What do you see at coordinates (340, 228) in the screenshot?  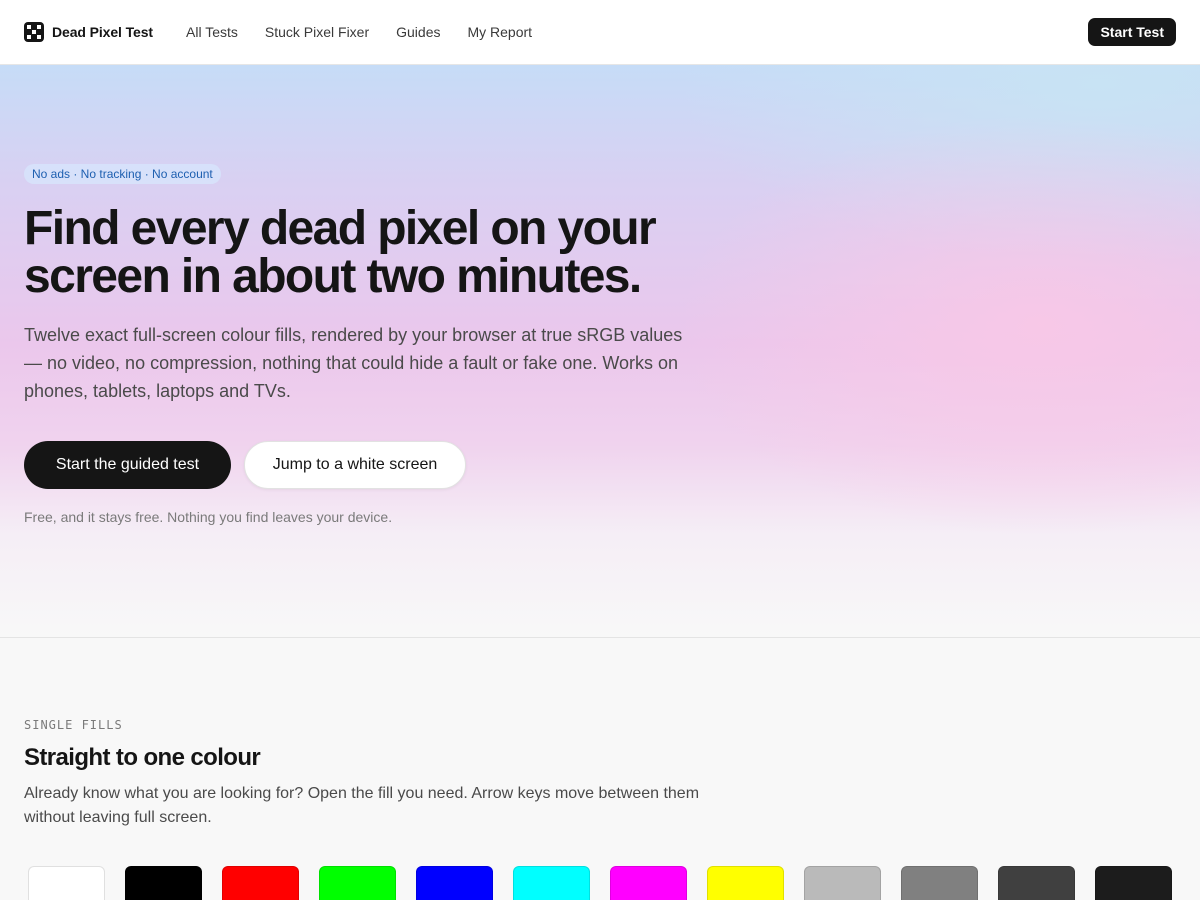 I see `hero-title-line-1: Find every dead pixel on your` at bounding box center [340, 228].